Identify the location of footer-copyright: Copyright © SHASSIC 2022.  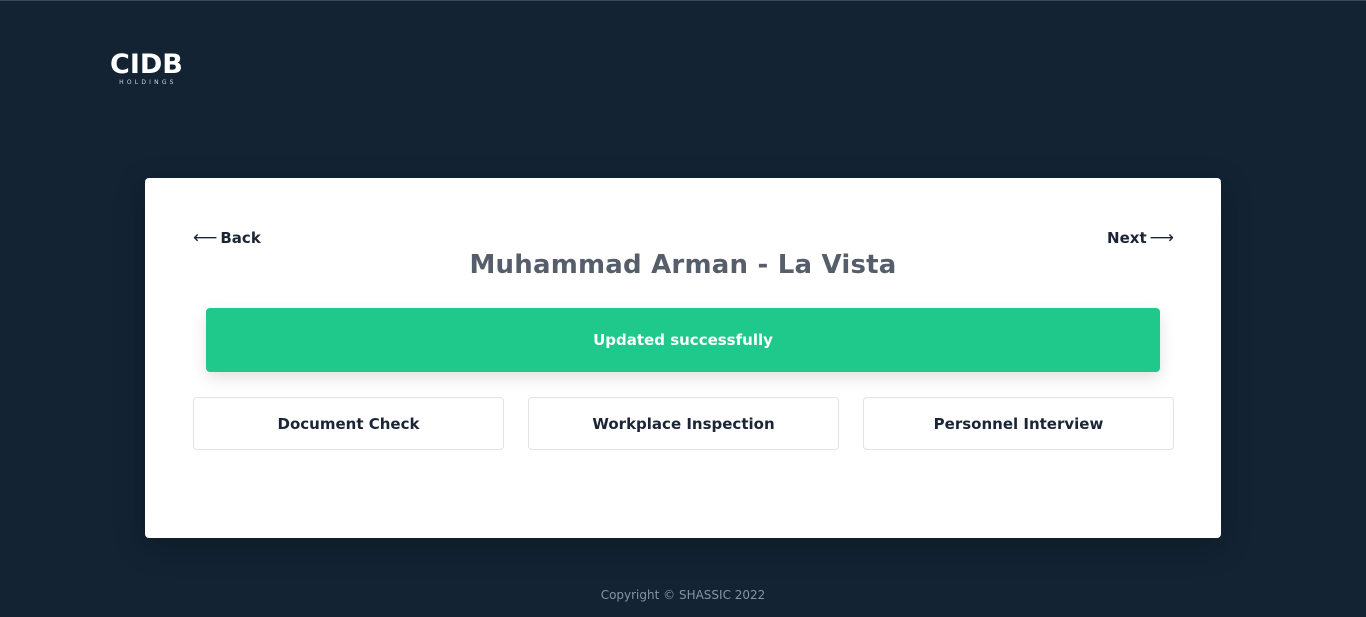
(683, 595).